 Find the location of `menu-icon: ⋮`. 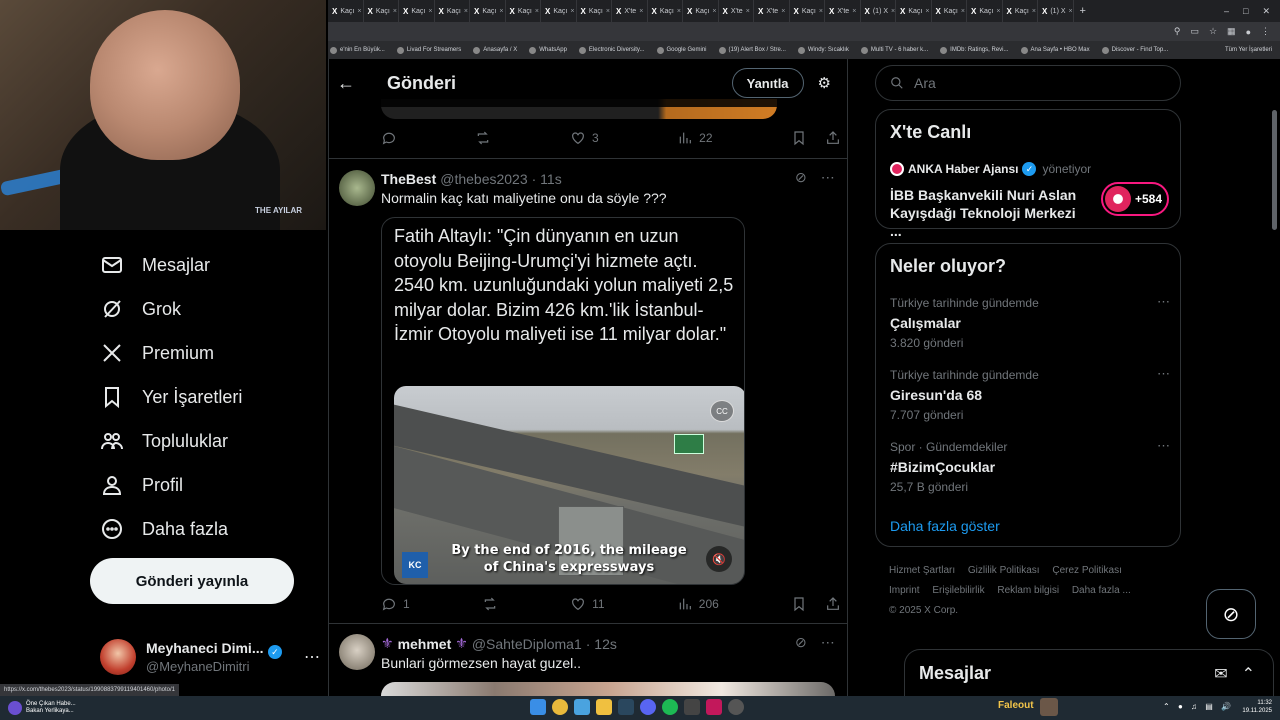

menu-icon: ⋮ is located at coordinates (1265, 31).